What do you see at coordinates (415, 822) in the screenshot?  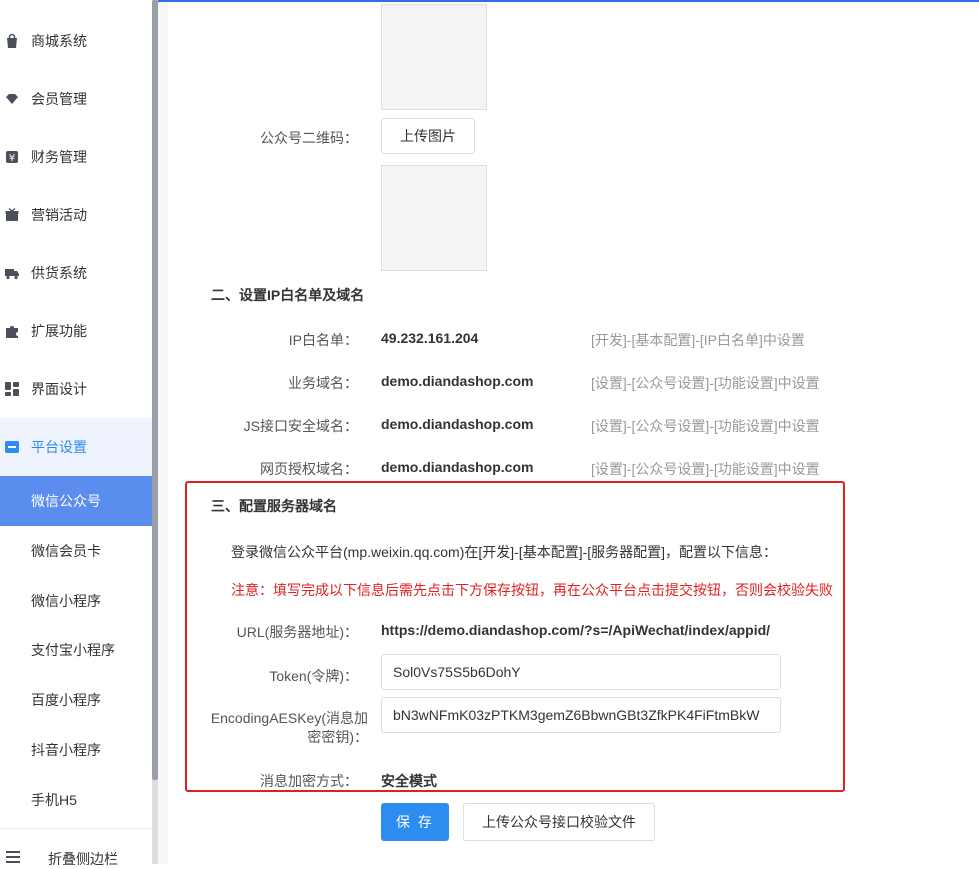 I see `save-button: 保 存` at bounding box center [415, 822].